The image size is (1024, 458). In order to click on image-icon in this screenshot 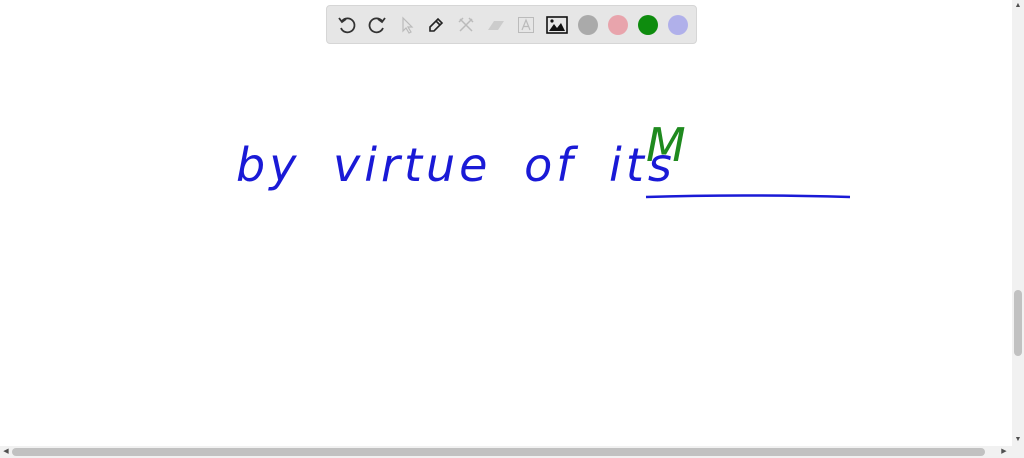, I will do `click(557, 25)`.